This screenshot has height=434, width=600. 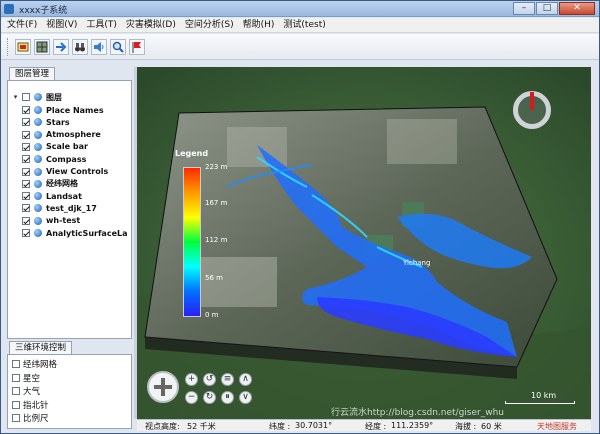 I want to click on title-bar: xxxx子系统 – □ ✕, so click(x=300, y=9).